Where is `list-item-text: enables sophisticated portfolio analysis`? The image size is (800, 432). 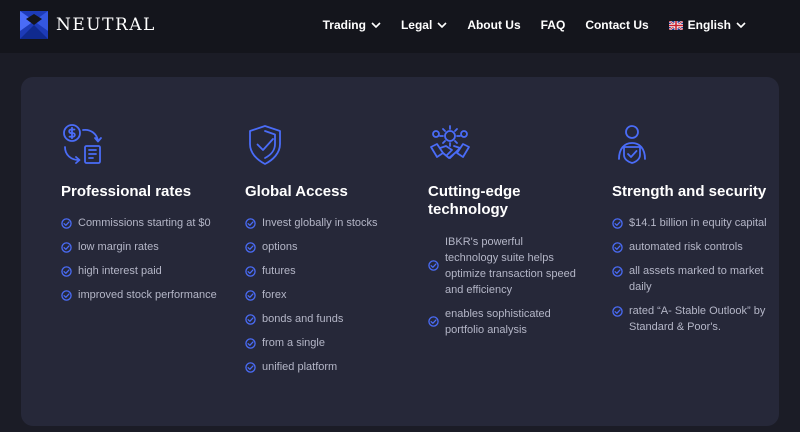
list-item-text: enables sophisticated portfolio analysis is located at coordinates (498, 322).